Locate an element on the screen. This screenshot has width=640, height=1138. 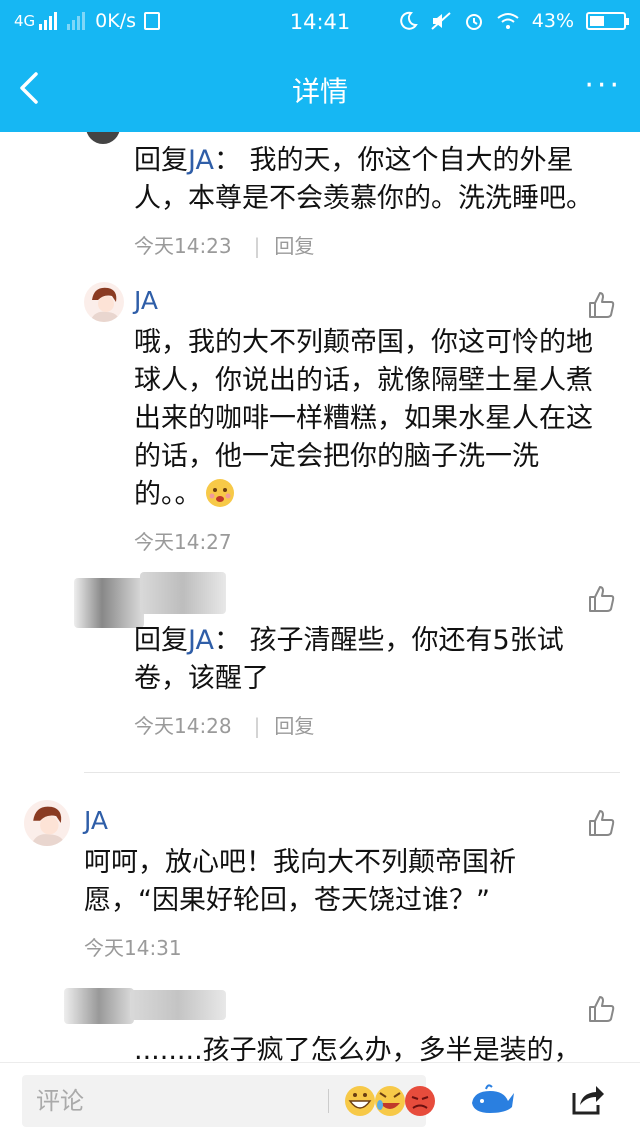
status-bar: 4G 0K/s 14:41 43% is located at coordinates (320, 22).